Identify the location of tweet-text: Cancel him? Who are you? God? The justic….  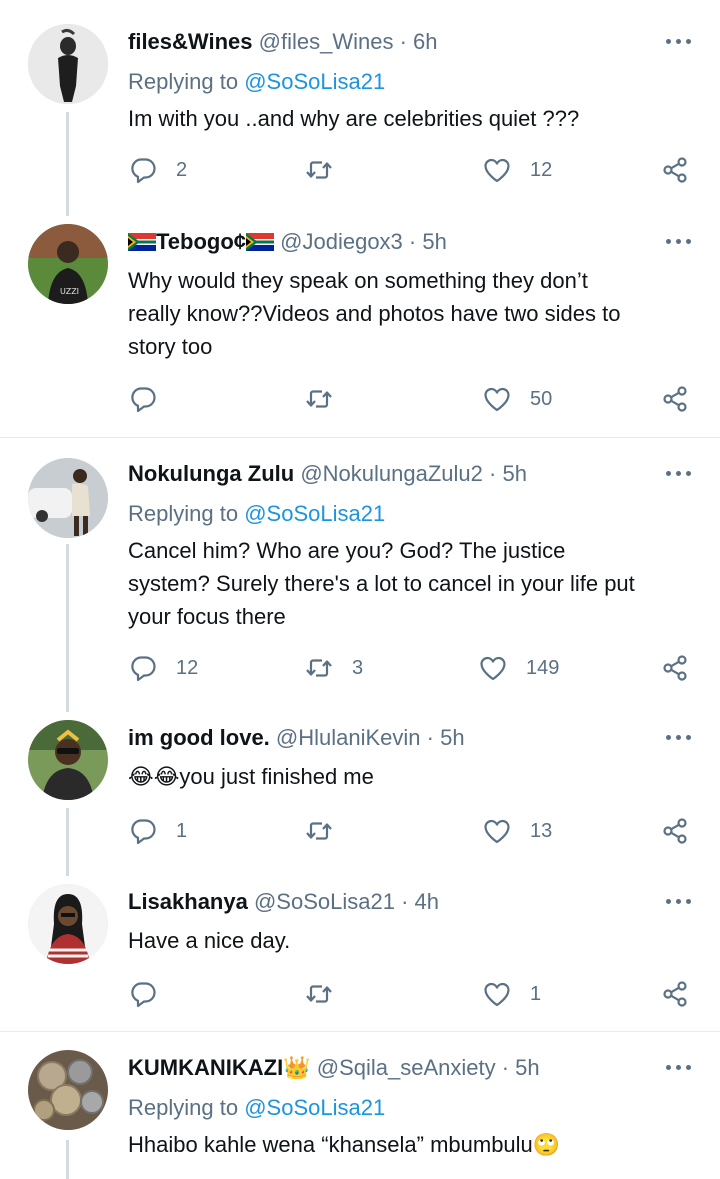
(413, 583).